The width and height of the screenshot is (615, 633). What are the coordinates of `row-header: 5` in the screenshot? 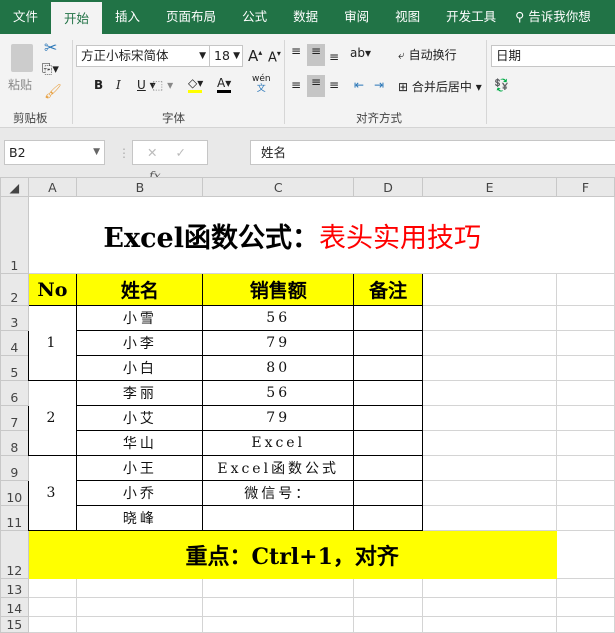 It's located at (14, 368).